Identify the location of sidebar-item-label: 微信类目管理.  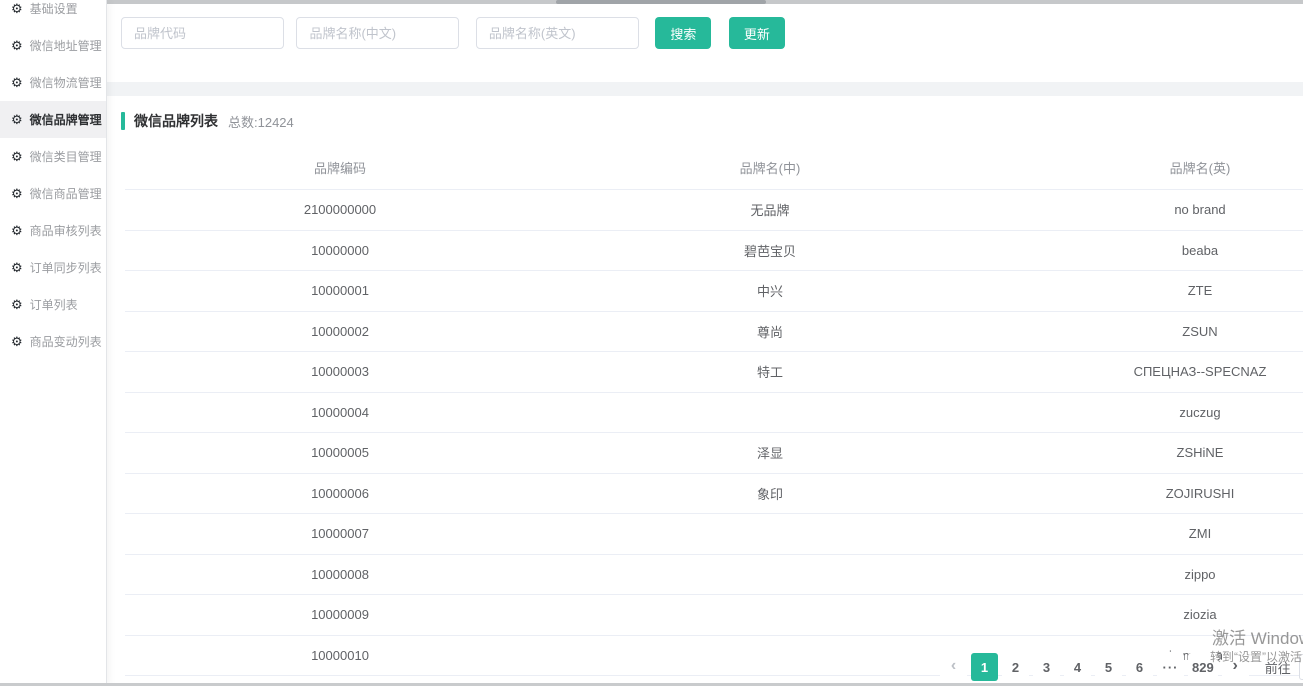
(65, 157).